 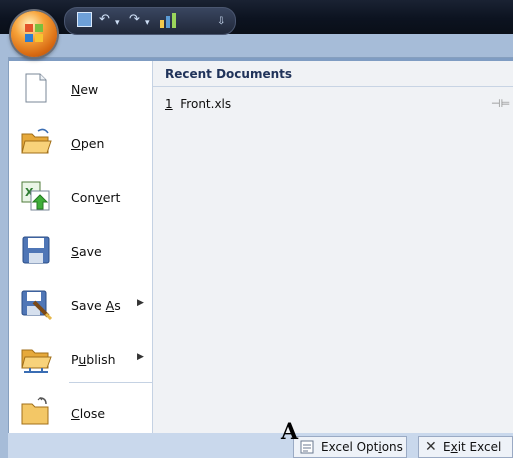 I want to click on office-logo-icon, so click(x=34, y=33).